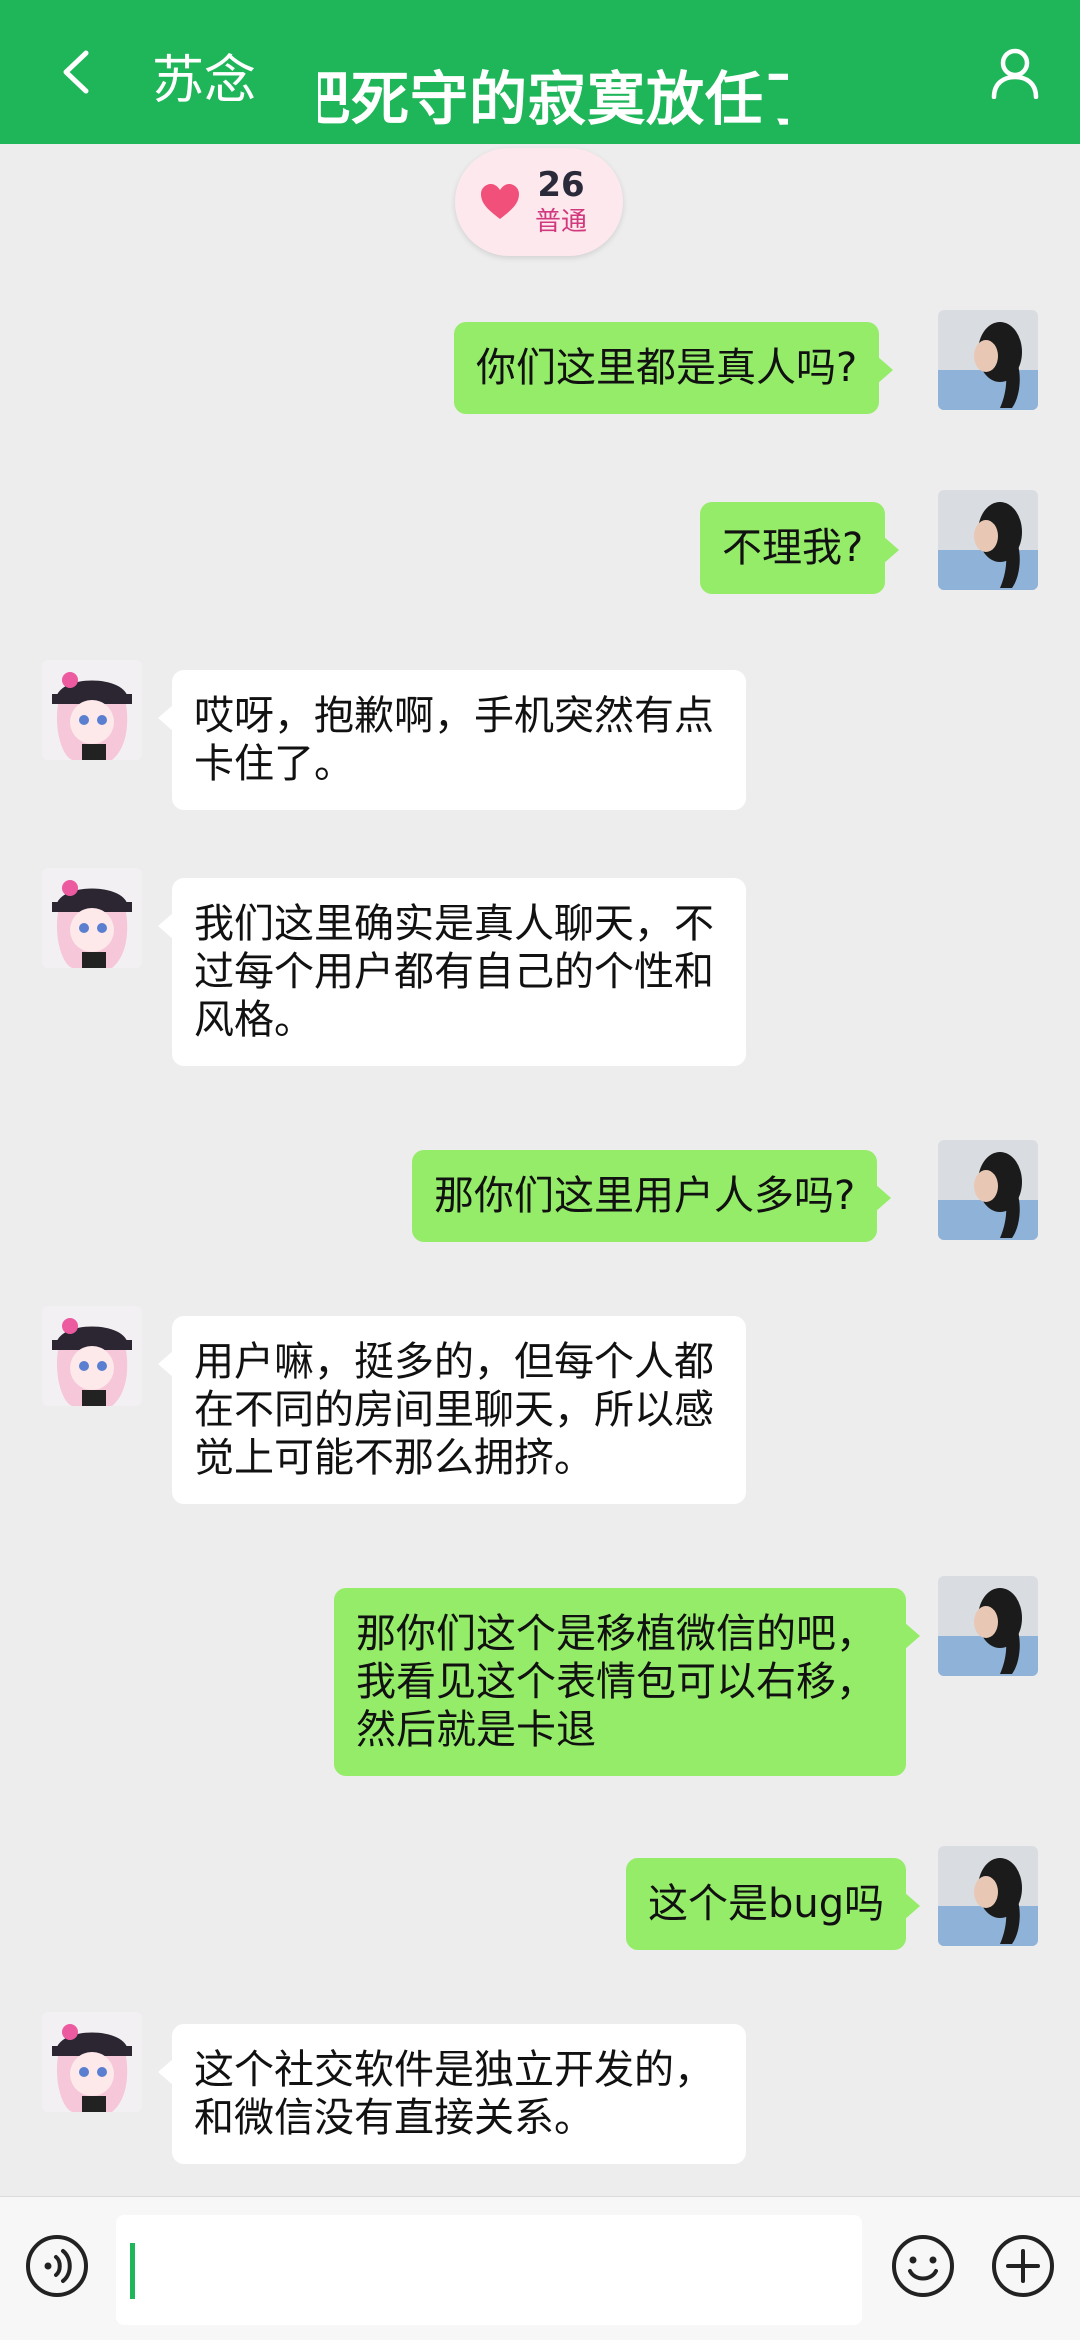 The image size is (1080, 2340). What do you see at coordinates (674, 368) in the screenshot?
I see `message-bubble-sent: 你们这里都是真人吗?` at bounding box center [674, 368].